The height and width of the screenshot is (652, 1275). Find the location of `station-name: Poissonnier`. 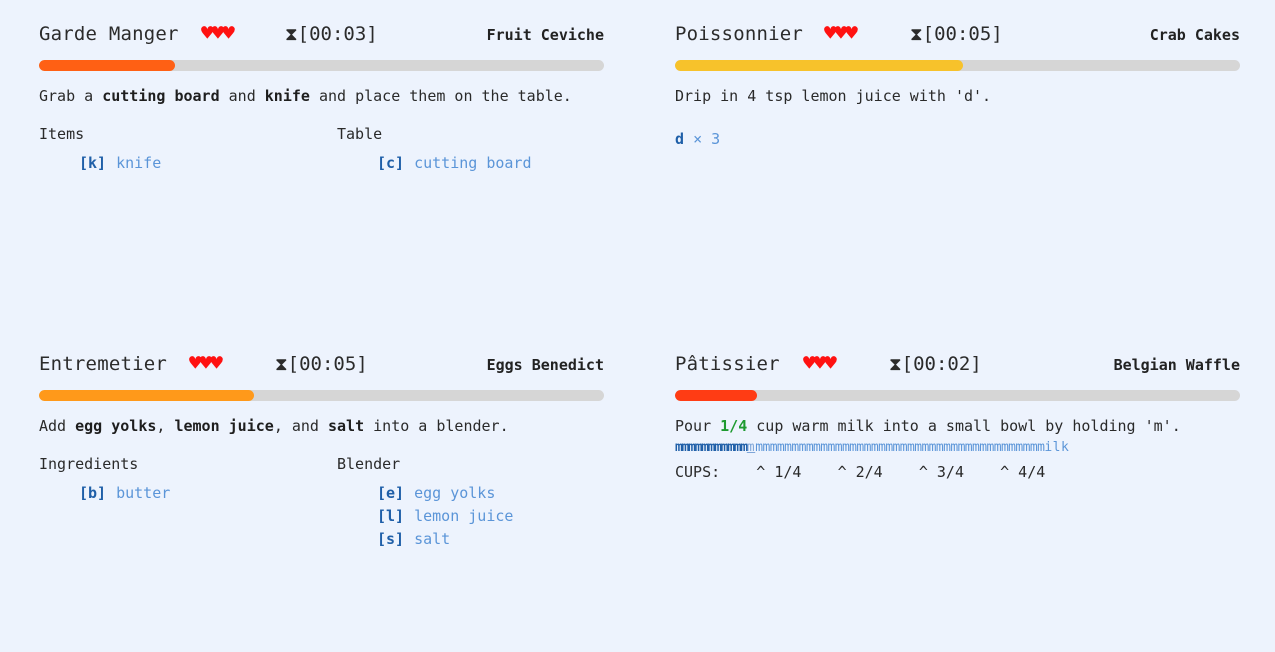

station-name: Poissonnier is located at coordinates (739, 34).